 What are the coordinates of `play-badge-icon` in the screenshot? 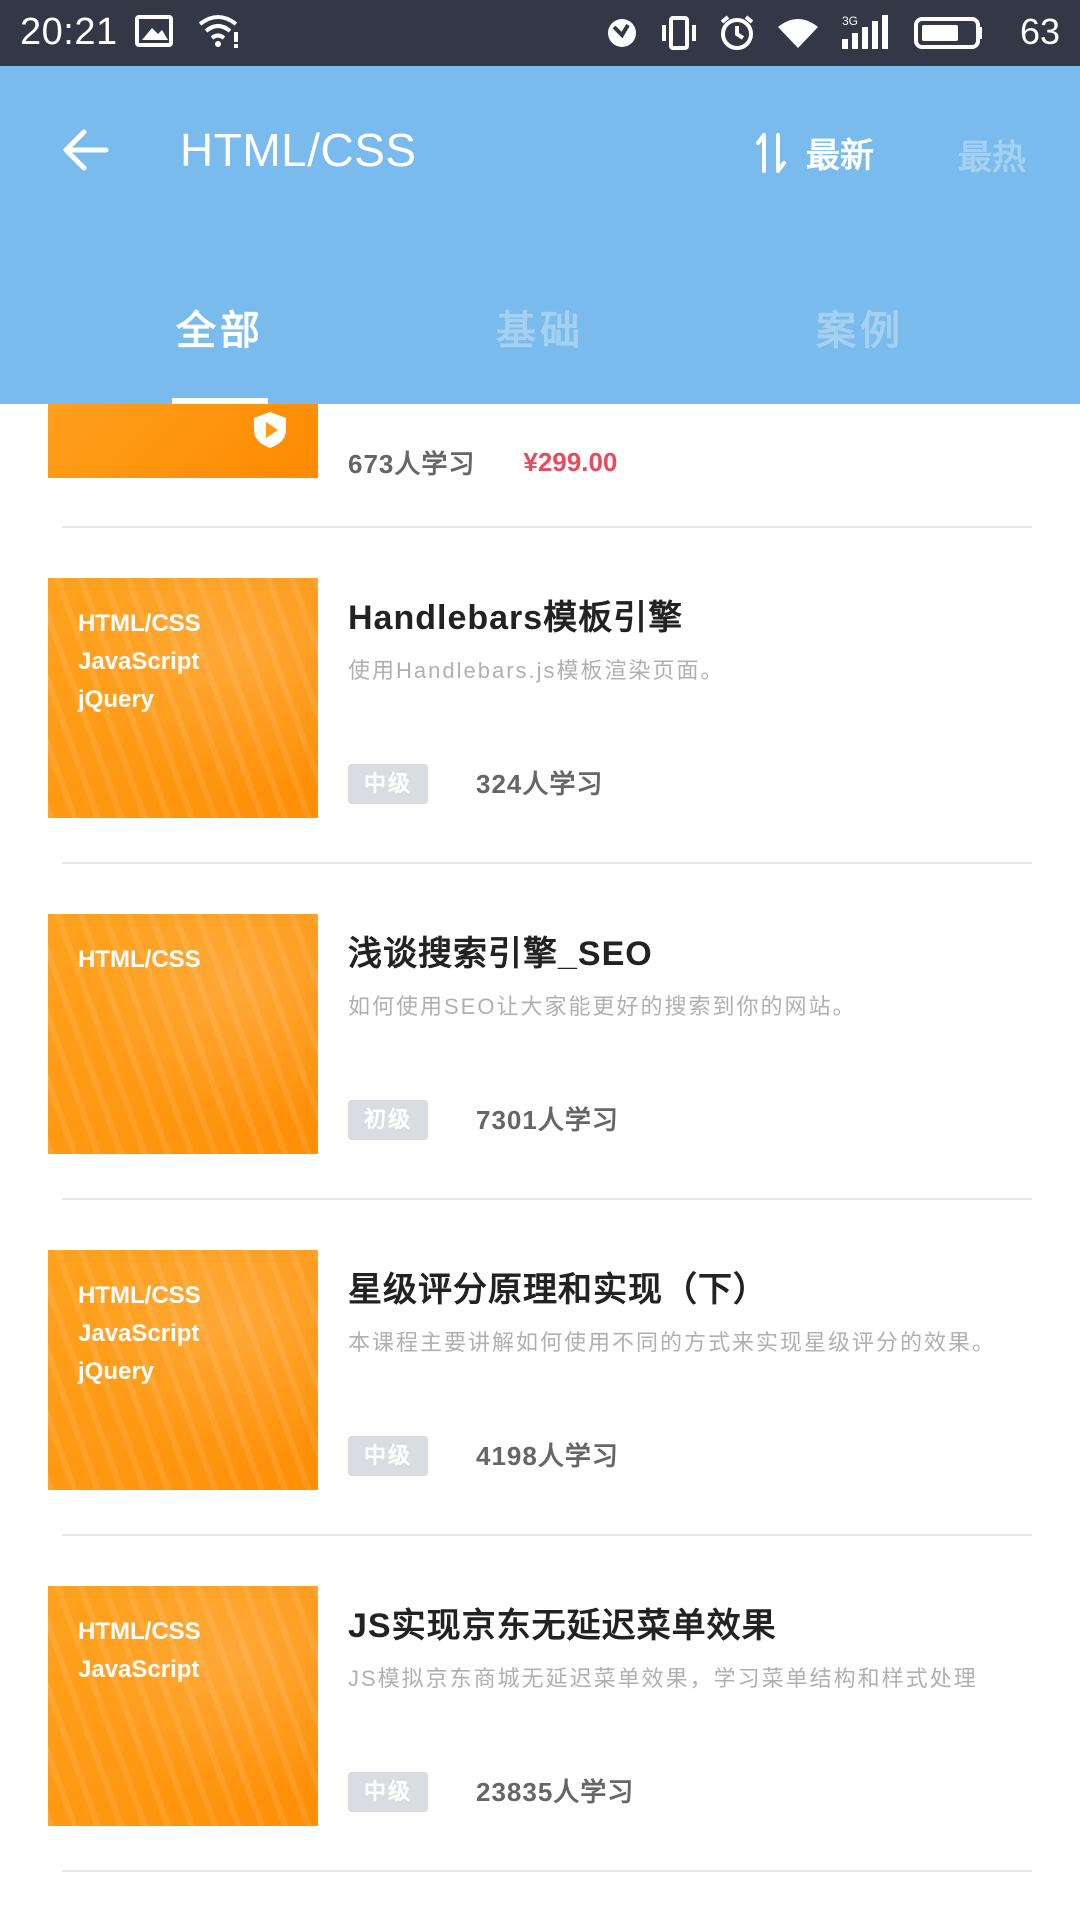 It's located at (270, 430).